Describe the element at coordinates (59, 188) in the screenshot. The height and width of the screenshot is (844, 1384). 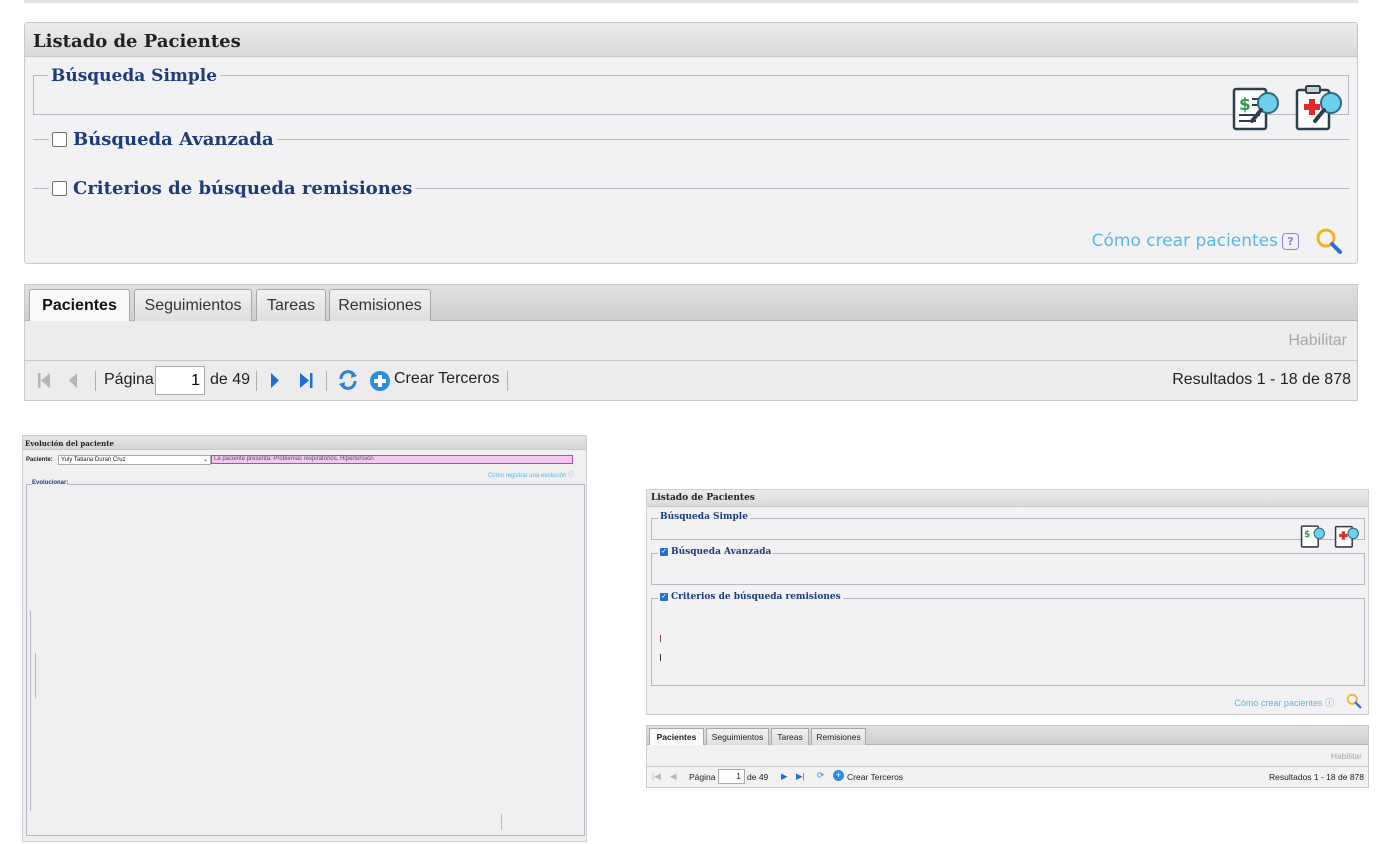
I see `remissions-criteria-checkbox` at that location.